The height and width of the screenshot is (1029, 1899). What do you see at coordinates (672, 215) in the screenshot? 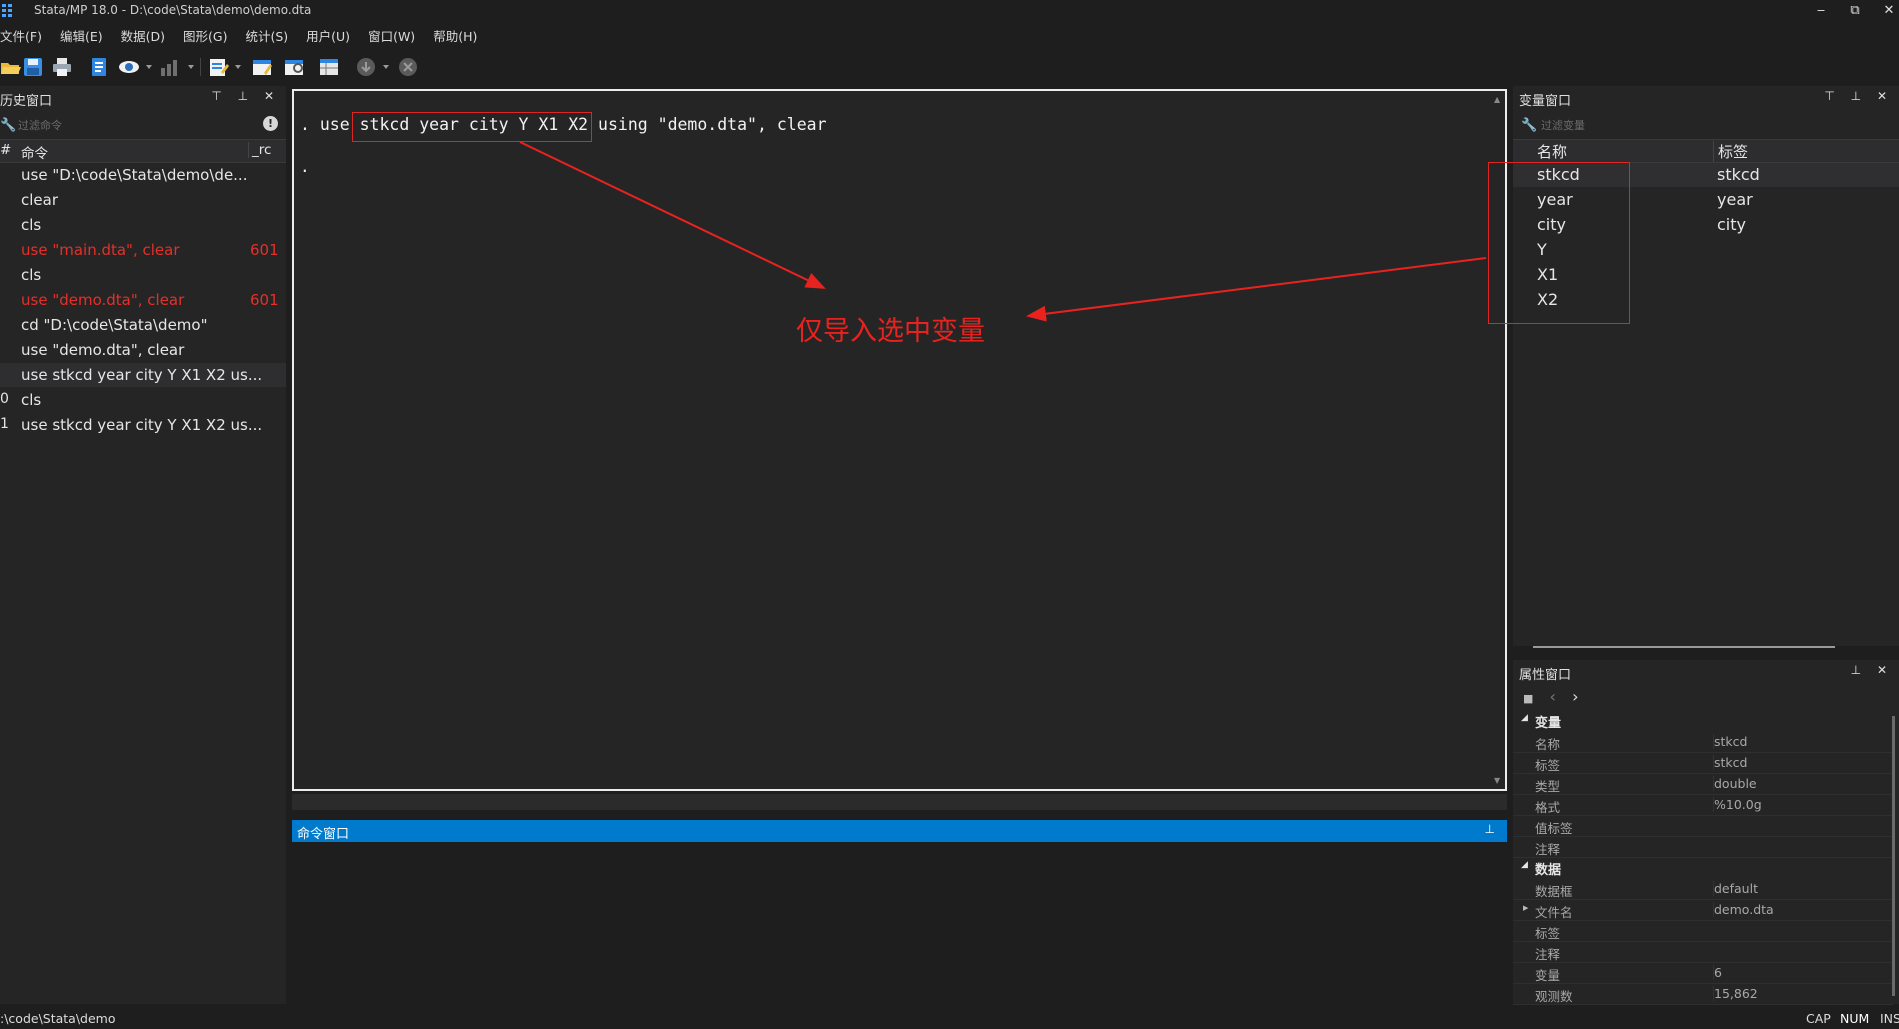
I see `arrow-to-text` at bounding box center [672, 215].